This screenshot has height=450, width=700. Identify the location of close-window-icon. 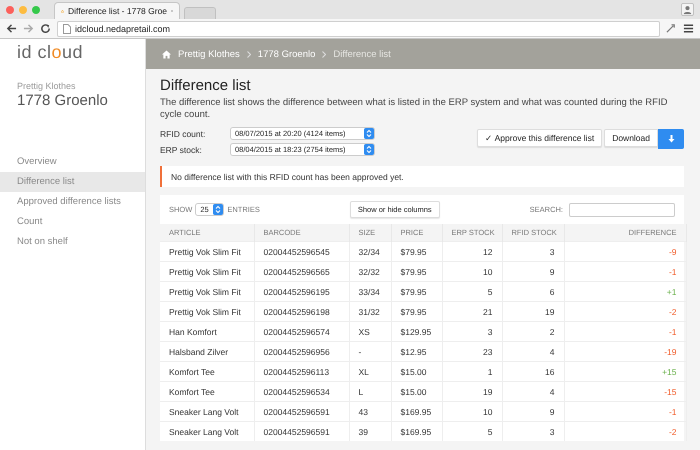
(10, 10).